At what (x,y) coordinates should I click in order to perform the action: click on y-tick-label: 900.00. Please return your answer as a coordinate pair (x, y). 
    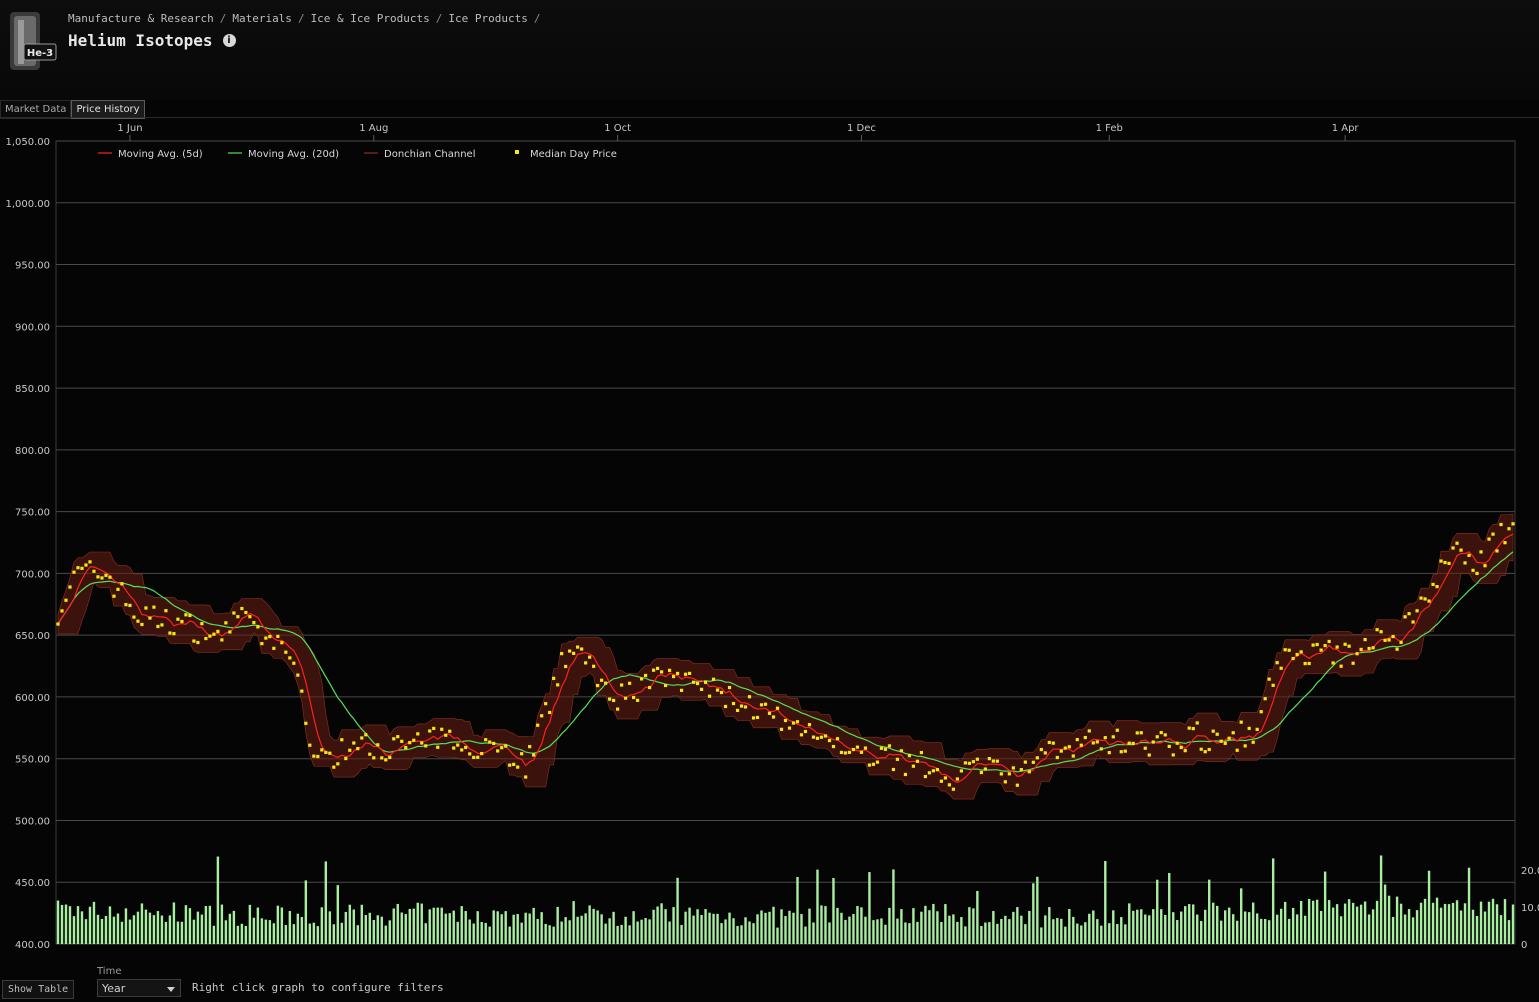
    Looking at the image, I should click on (32, 327).